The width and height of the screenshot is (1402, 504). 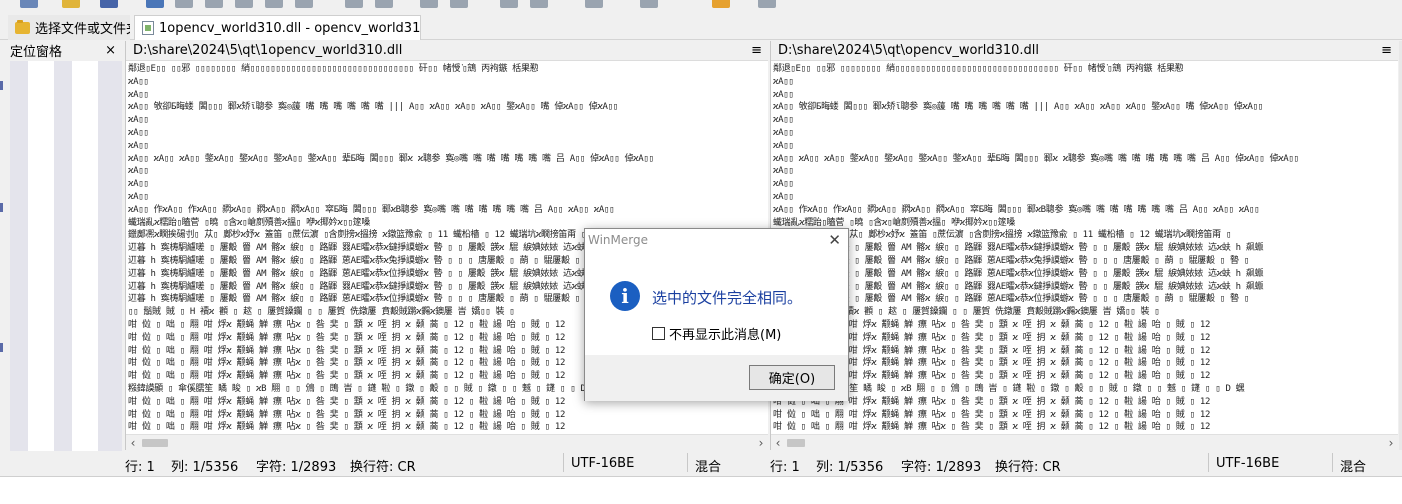 I want to click on dialog-message: 选中的文件完全相同。, so click(x=727, y=298).